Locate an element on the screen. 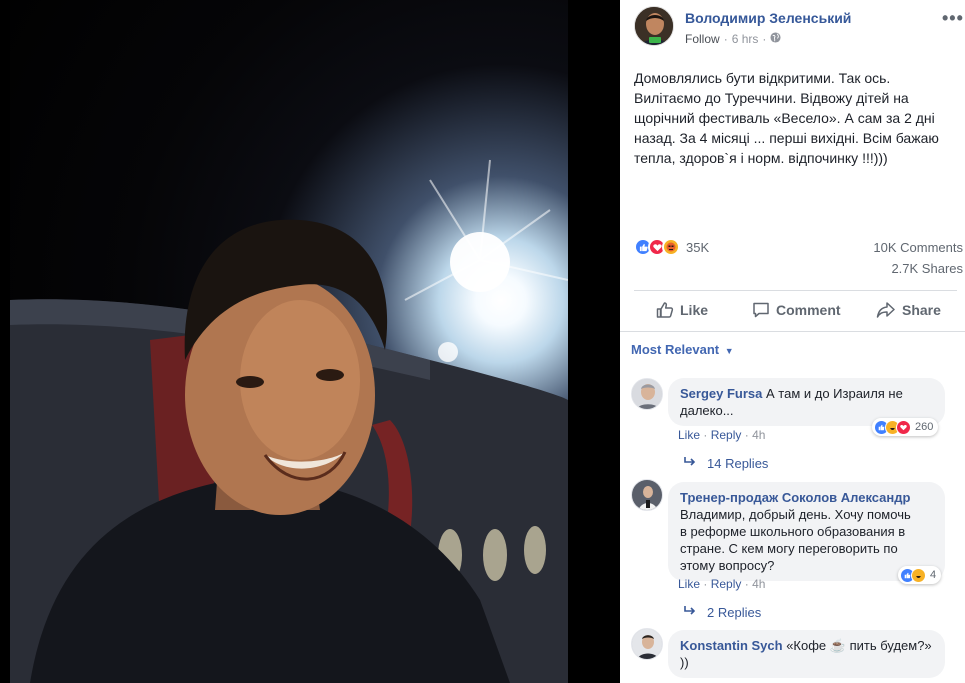  sort-dropdown: Most Relevant ▼ is located at coordinates (682, 349).